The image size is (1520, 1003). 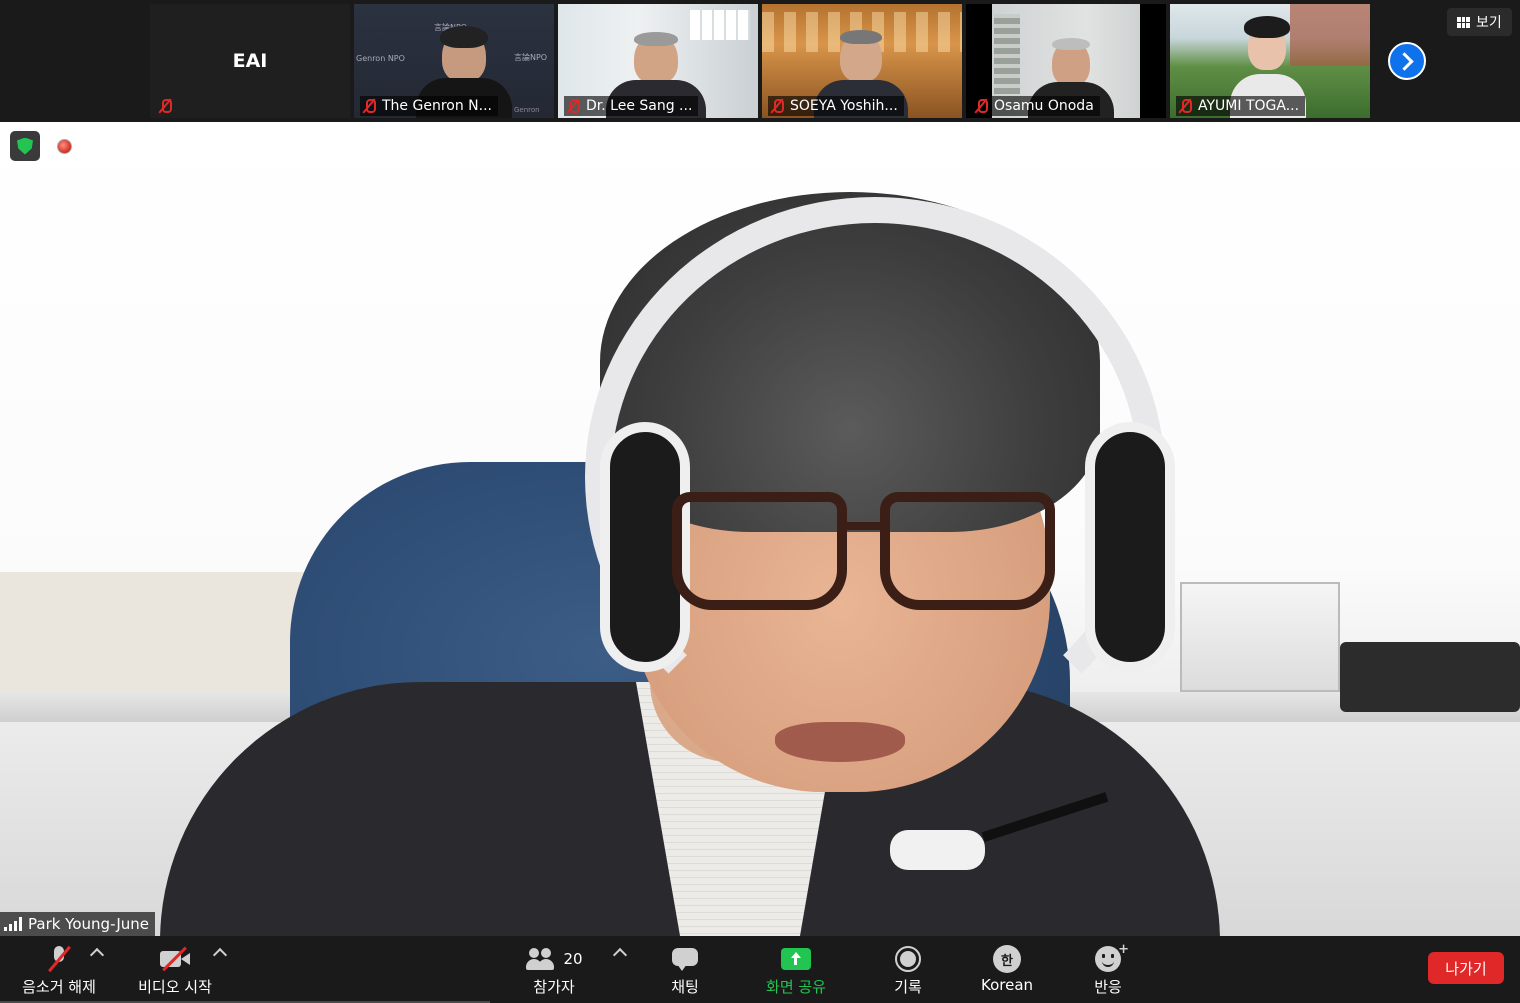 I want to click on avatar-name: EAI, so click(x=250, y=61).